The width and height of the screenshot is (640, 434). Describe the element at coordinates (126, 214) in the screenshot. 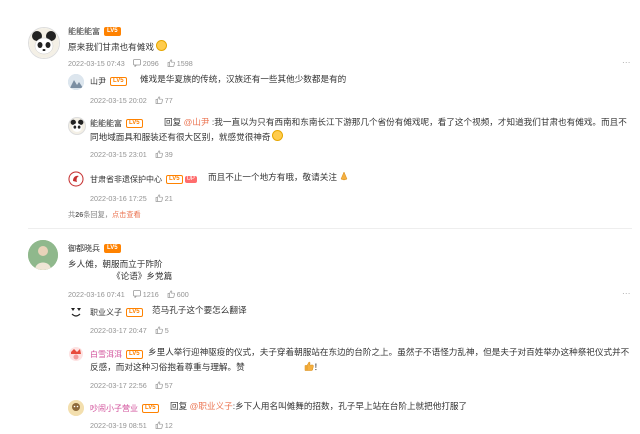

I see `view-more-link: 点击查看` at that location.